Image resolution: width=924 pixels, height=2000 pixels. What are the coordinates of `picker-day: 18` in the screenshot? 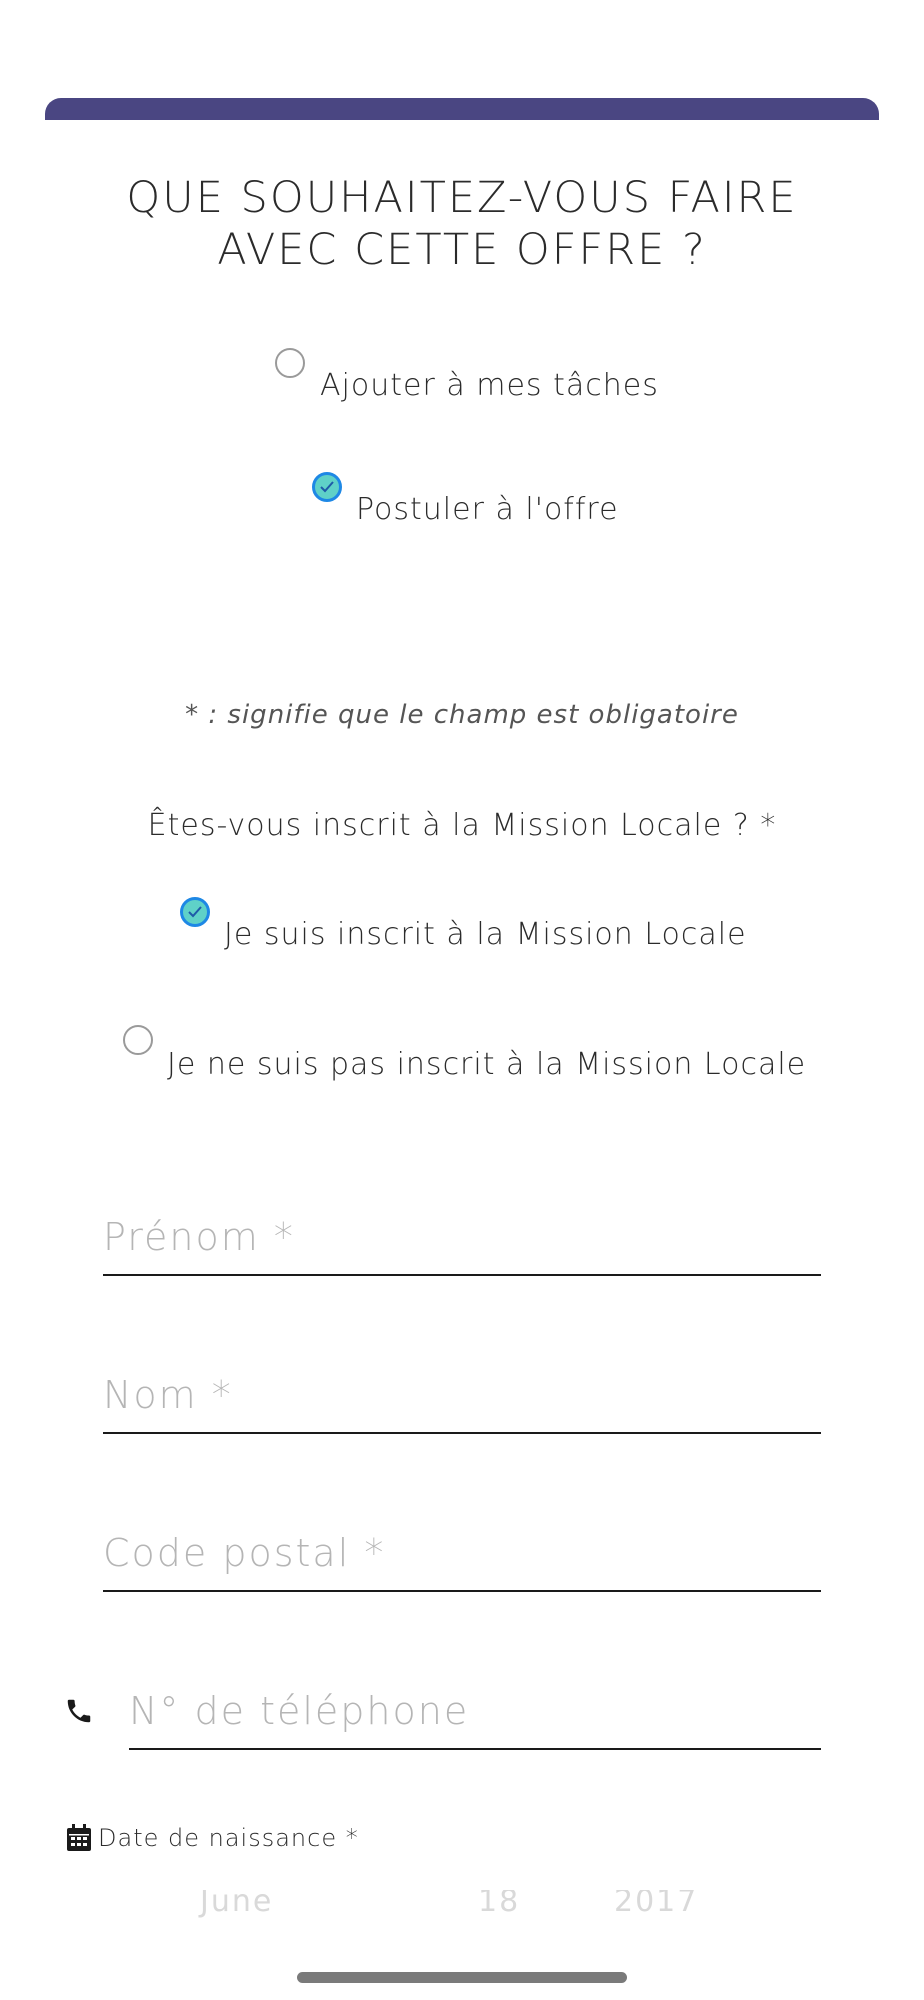 It's located at (499, 1904).